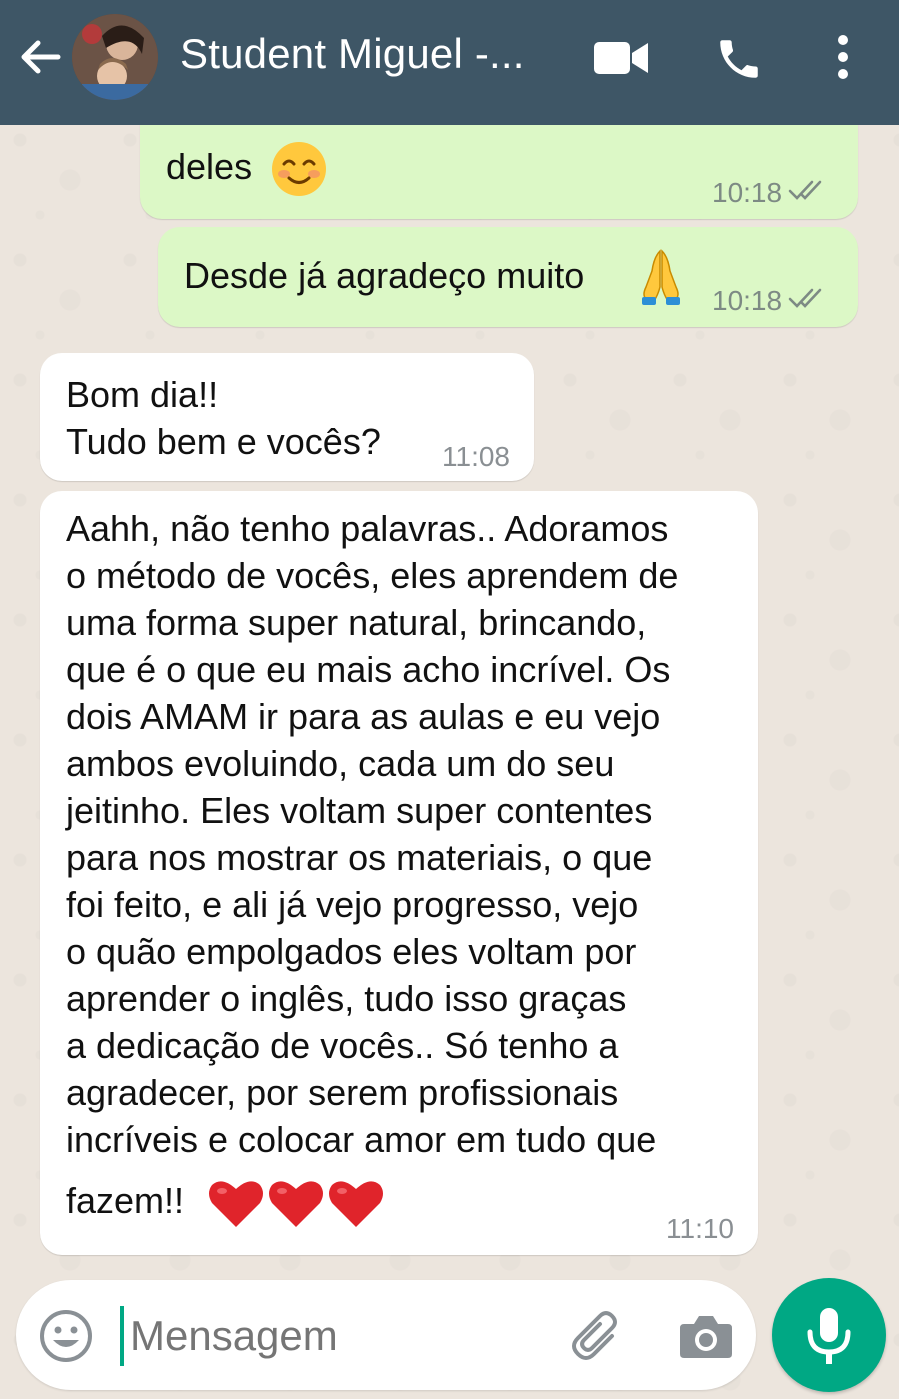  I want to click on message-time: 11:08, so click(476, 456).